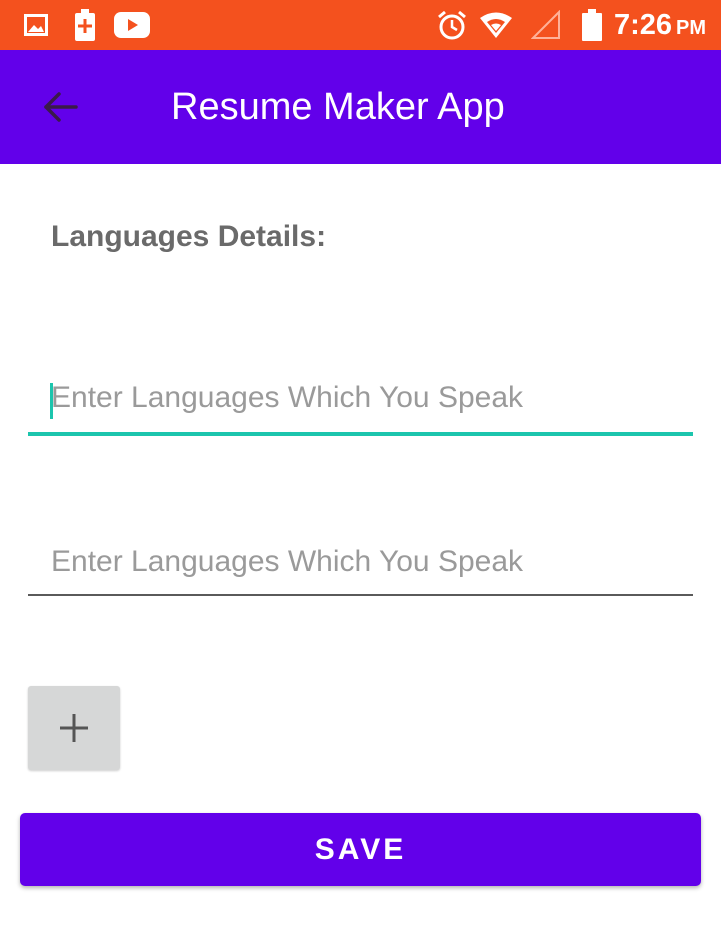 This screenshot has height=941, width=721. What do you see at coordinates (189, 236) in the screenshot?
I see `section-heading: Languages Details:` at bounding box center [189, 236].